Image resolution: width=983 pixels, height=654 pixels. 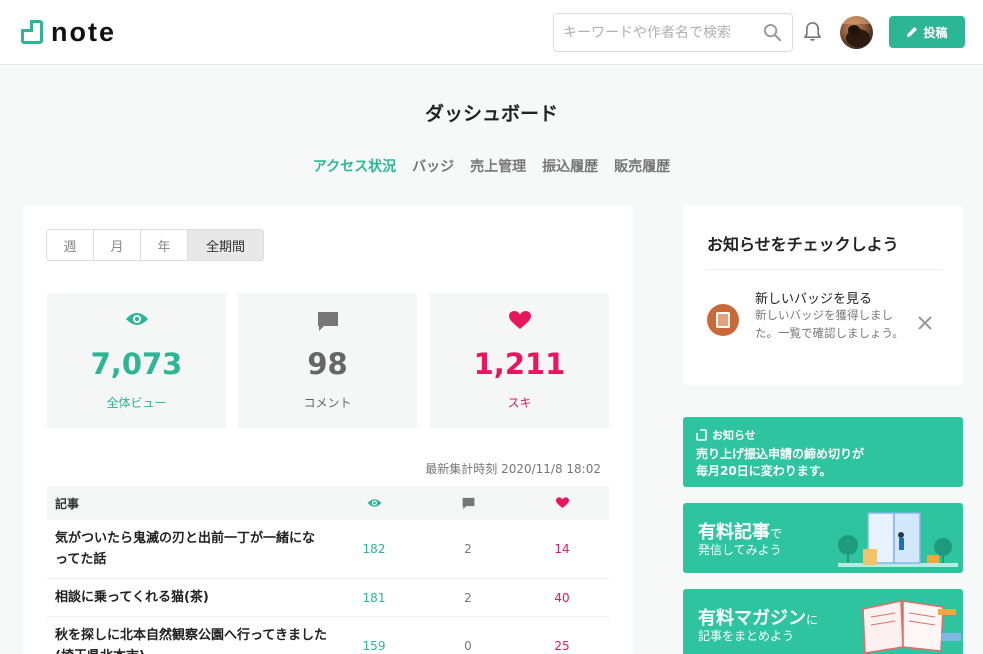 I want to click on badge-icon, so click(x=723, y=320).